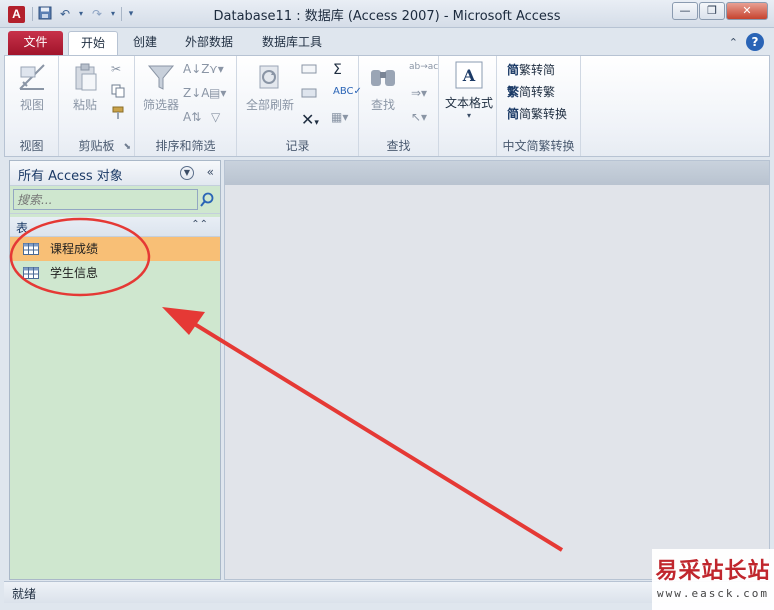 This screenshot has width=774, height=610. I want to click on ribbon-group-view: 视图 视图, so click(32, 106).